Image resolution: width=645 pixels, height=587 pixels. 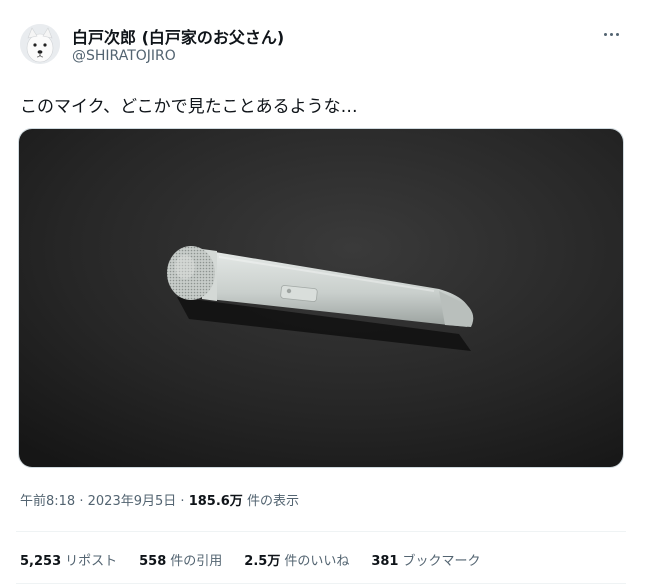 I want to click on more-dots-icon, so click(x=611, y=34).